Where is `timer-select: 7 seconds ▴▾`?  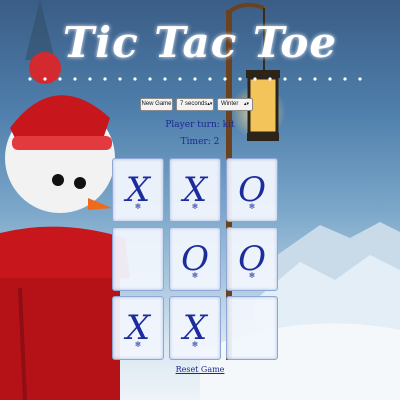 timer-select: 7 seconds ▴▾ is located at coordinates (195, 104).